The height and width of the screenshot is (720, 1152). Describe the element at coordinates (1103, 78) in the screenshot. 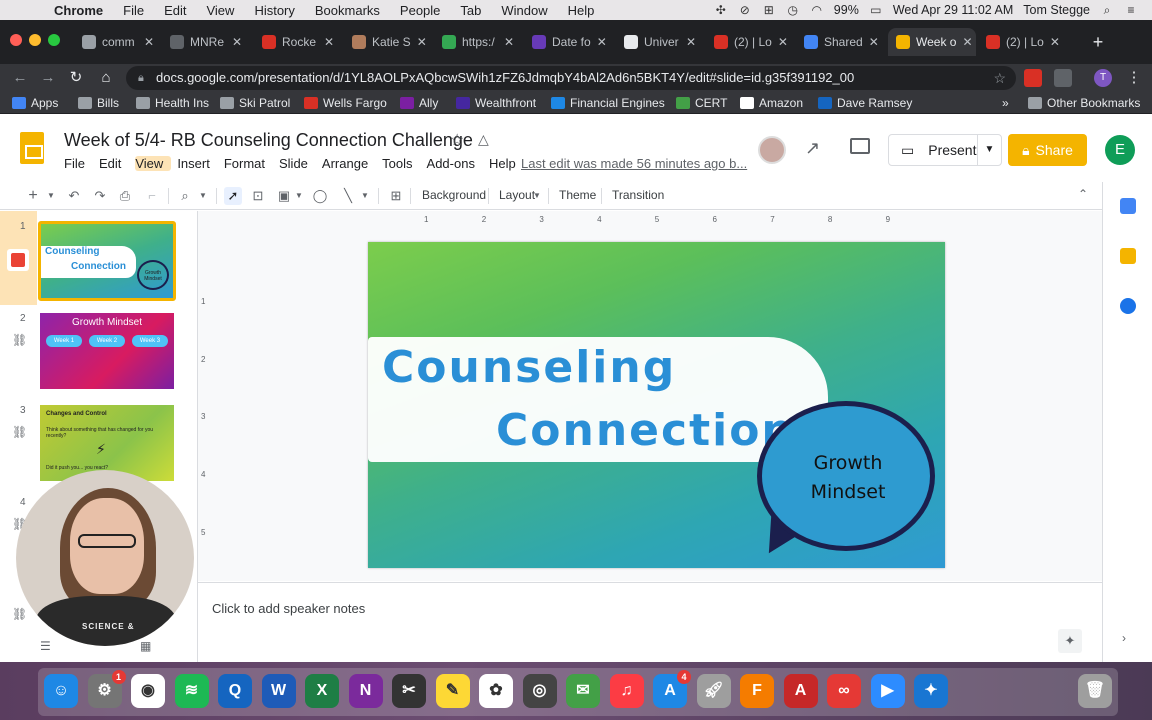

I see `profile-avatar: T` at that location.